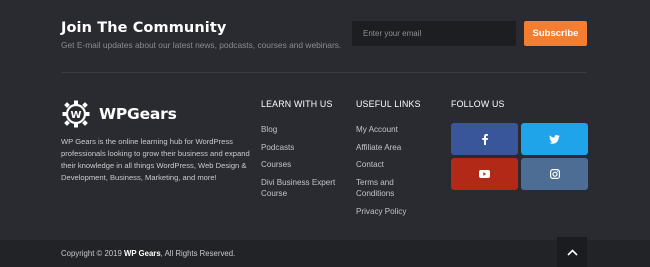 Image resolution: width=650 pixels, height=267 pixels. Describe the element at coordinates (297, 104) in the screenshot. I see `learn-heading: LEARN WITH US` at that location.